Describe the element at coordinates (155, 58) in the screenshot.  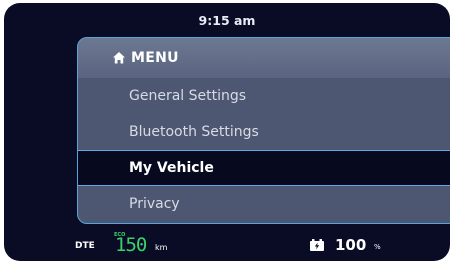
I see `menu-title: MENU` at that location.